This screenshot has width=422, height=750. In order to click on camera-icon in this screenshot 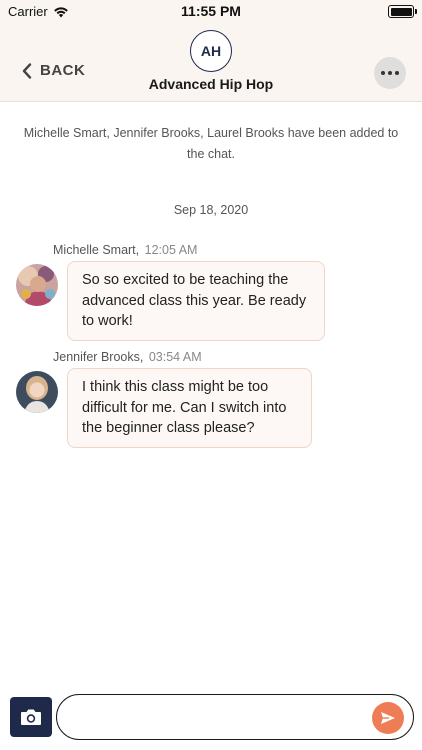, I will do `click(31, 717)`.